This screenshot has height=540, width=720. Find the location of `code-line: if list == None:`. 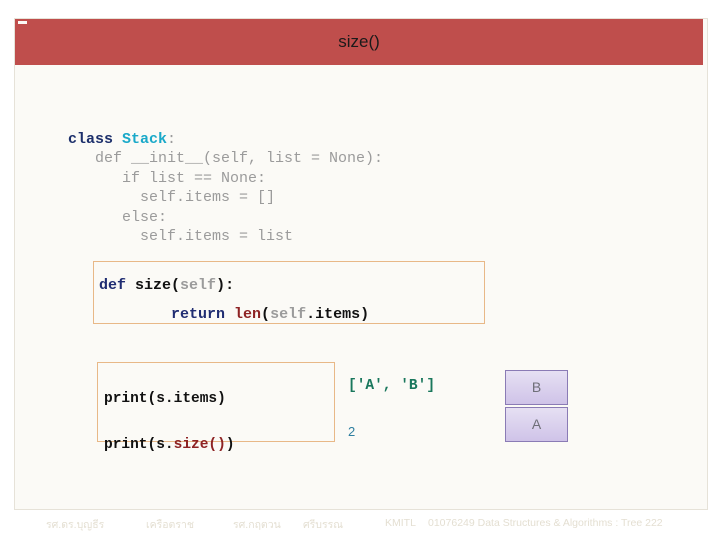

code-line: if list == None: is located at coordinates (225, 178).